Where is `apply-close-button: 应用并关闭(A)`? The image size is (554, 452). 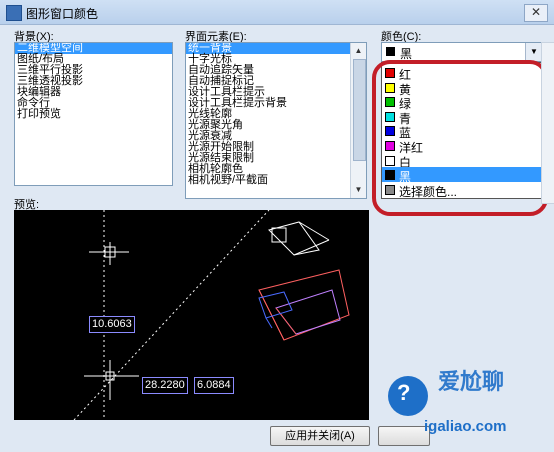 apply-close-button: 应用并关闭(A) is located at coordinates (320, 436).